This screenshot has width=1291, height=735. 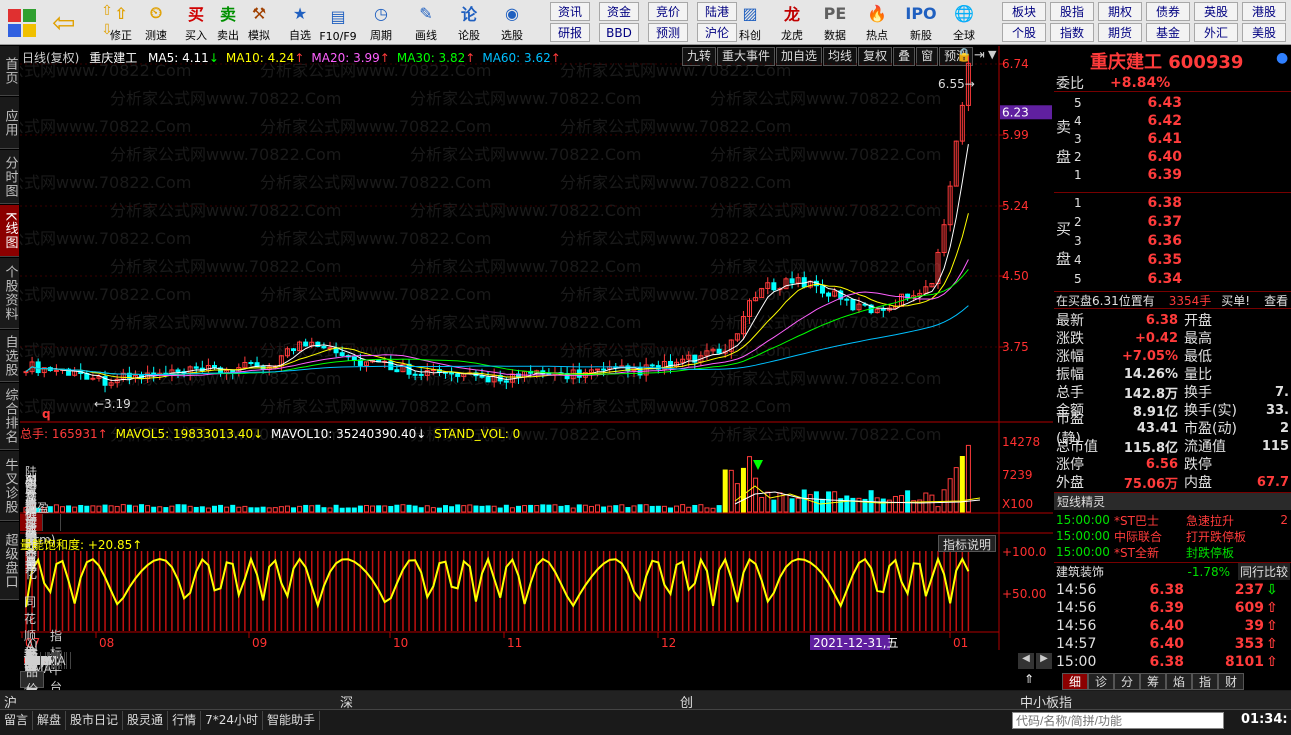 I want to click on status-item-2: 股市日记, so click(x=95, y=720).